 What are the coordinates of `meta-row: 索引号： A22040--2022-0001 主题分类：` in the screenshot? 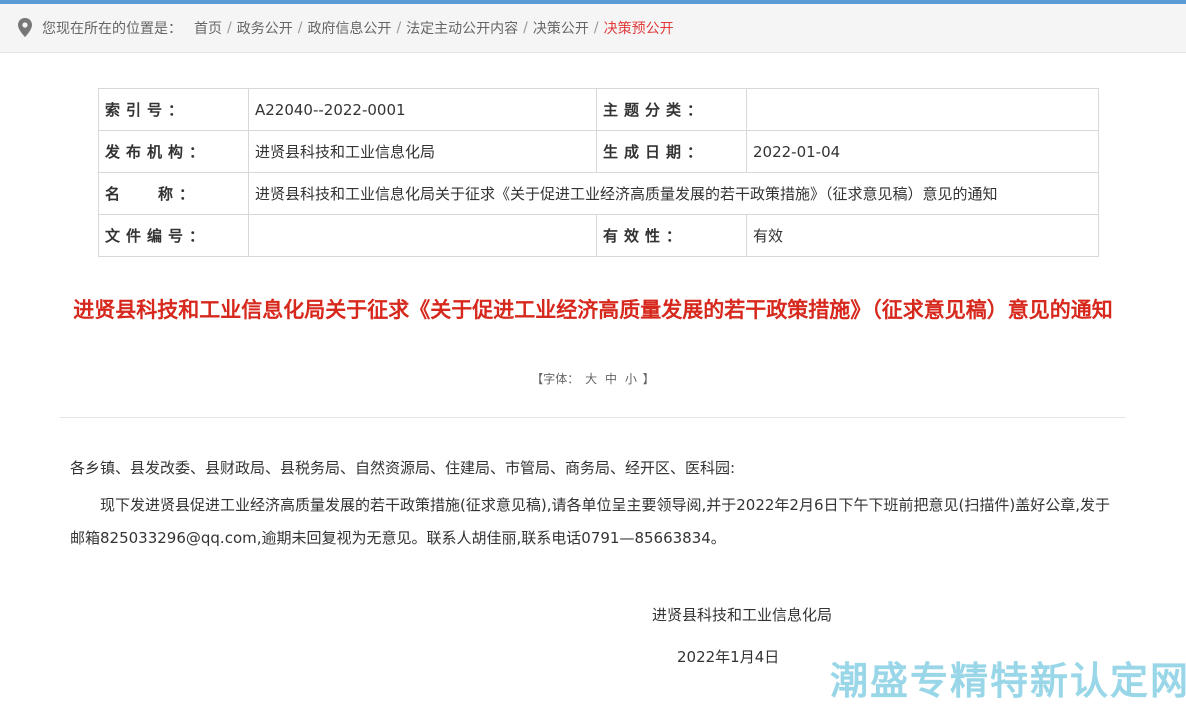 It's located at (598, 109).